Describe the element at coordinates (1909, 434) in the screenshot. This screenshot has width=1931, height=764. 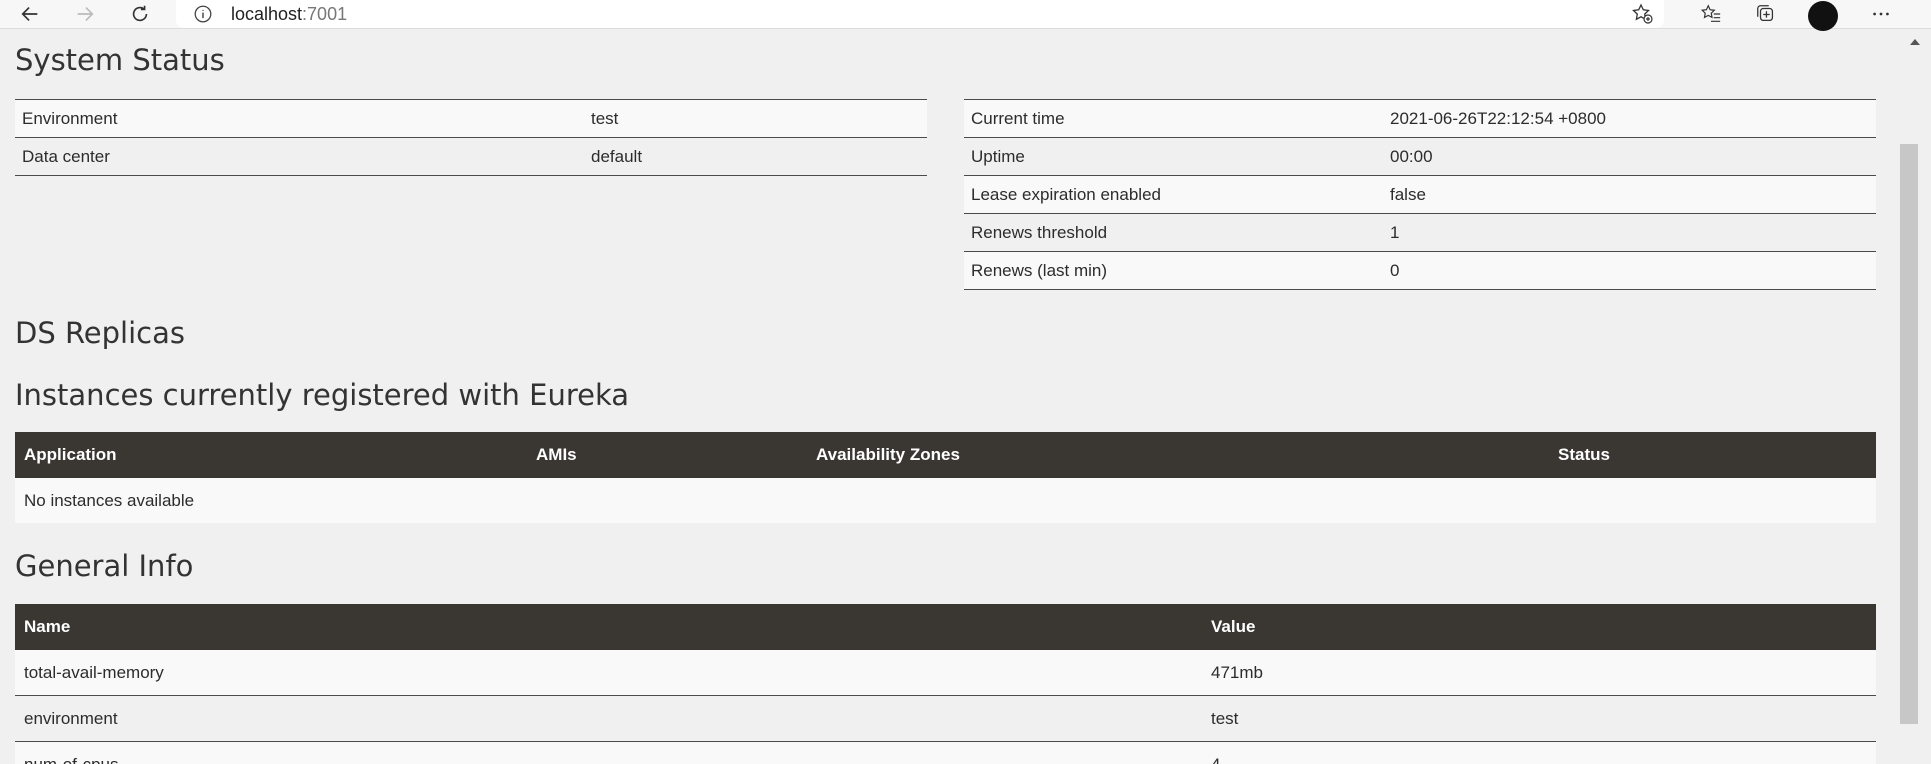
I see `scrollbar-thumb` at that location.